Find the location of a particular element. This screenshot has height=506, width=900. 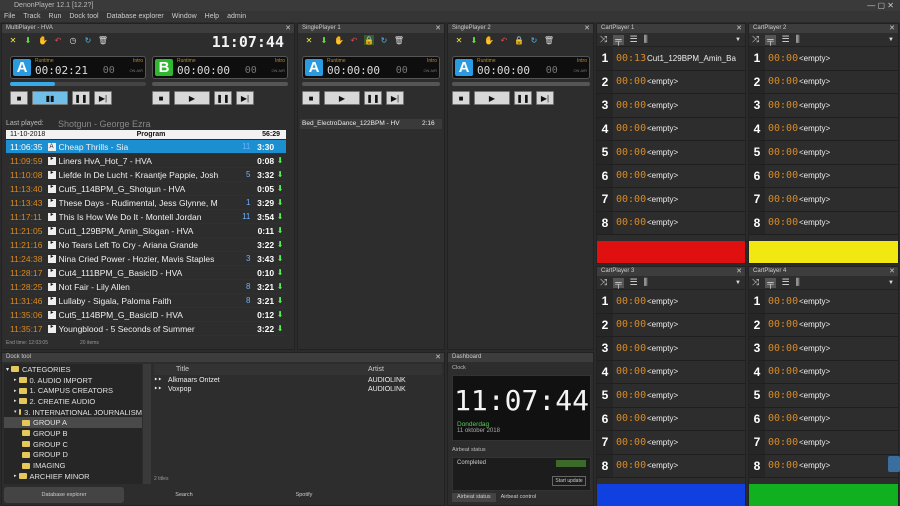

window-controls: — ▢ ✕ is located at coordinates (880, 5).